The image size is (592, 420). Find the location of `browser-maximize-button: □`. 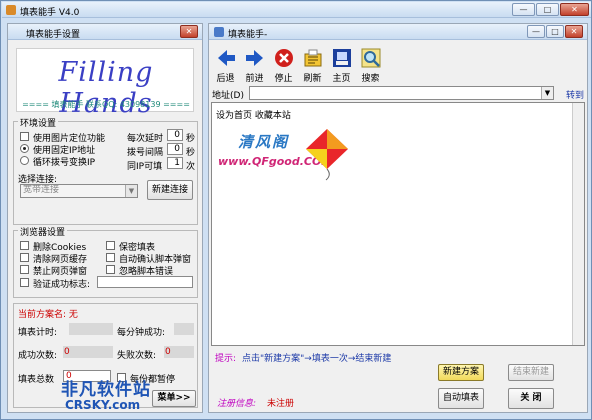

browser-maximize-button: □ is located at coordinates (555, 31).